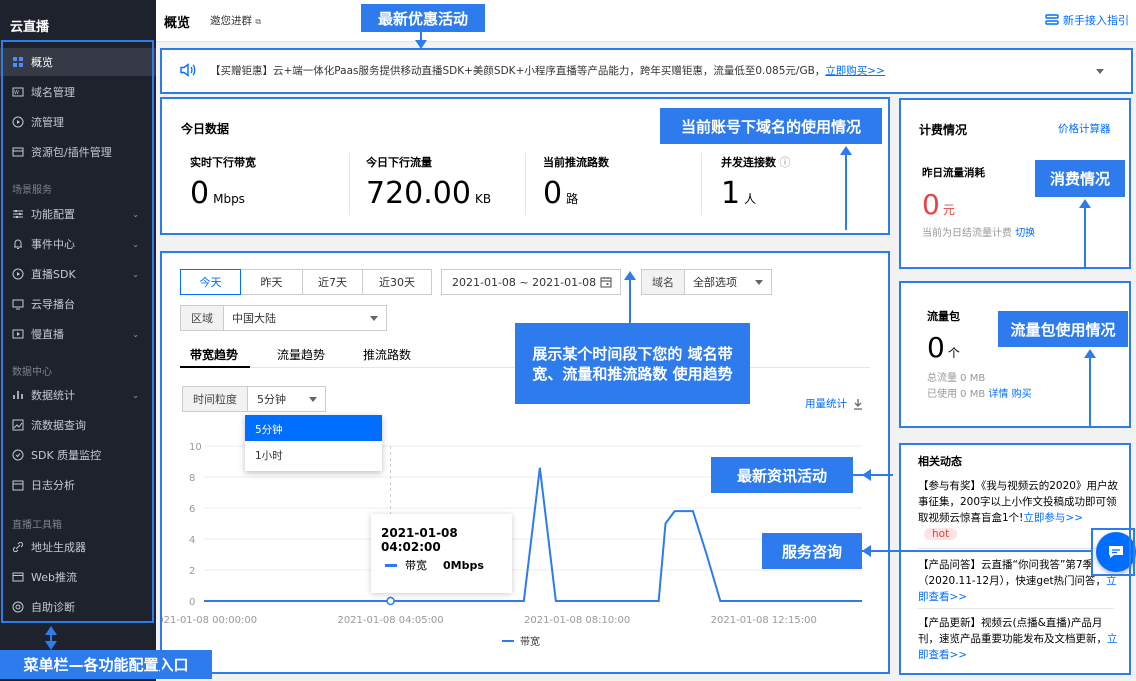  I want to click on page-title: 概览, so click(177, 23).